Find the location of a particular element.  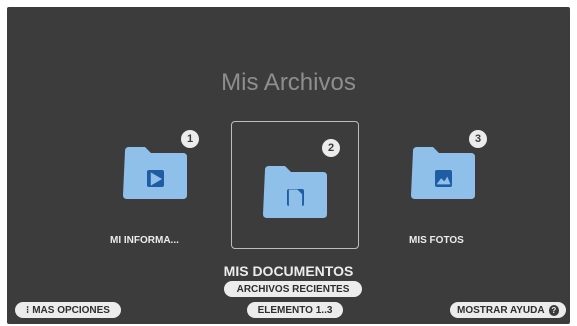

folder-item-mis-documentos: 2 is located at coordinates (295, 185).